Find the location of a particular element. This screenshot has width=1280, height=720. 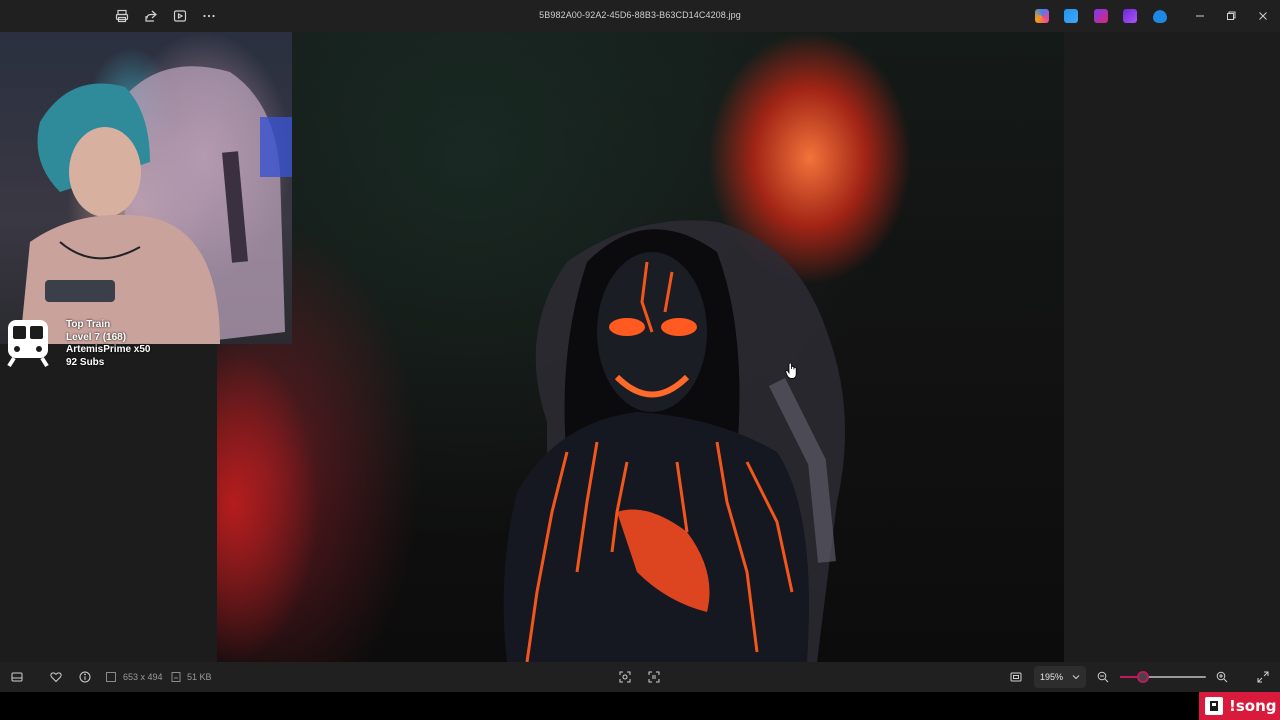

webcam-overlay is located at coordinates (146, 188).